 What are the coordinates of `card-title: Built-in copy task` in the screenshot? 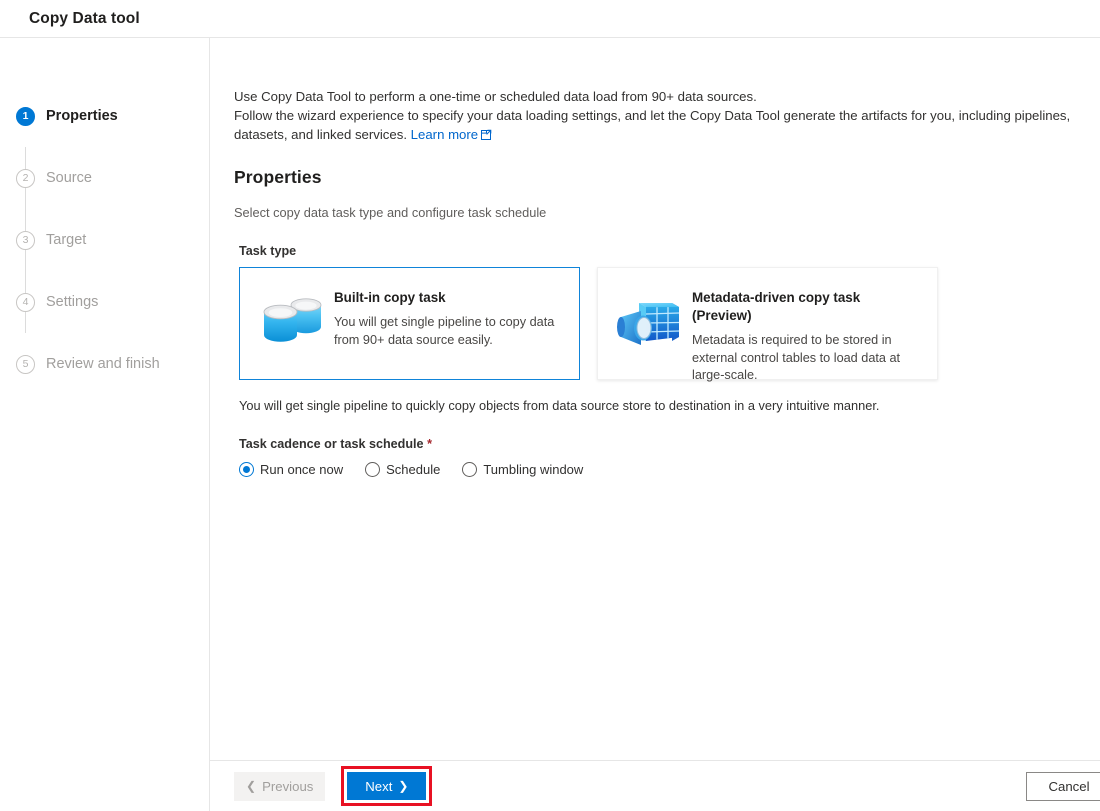 It's located at (390, 297).